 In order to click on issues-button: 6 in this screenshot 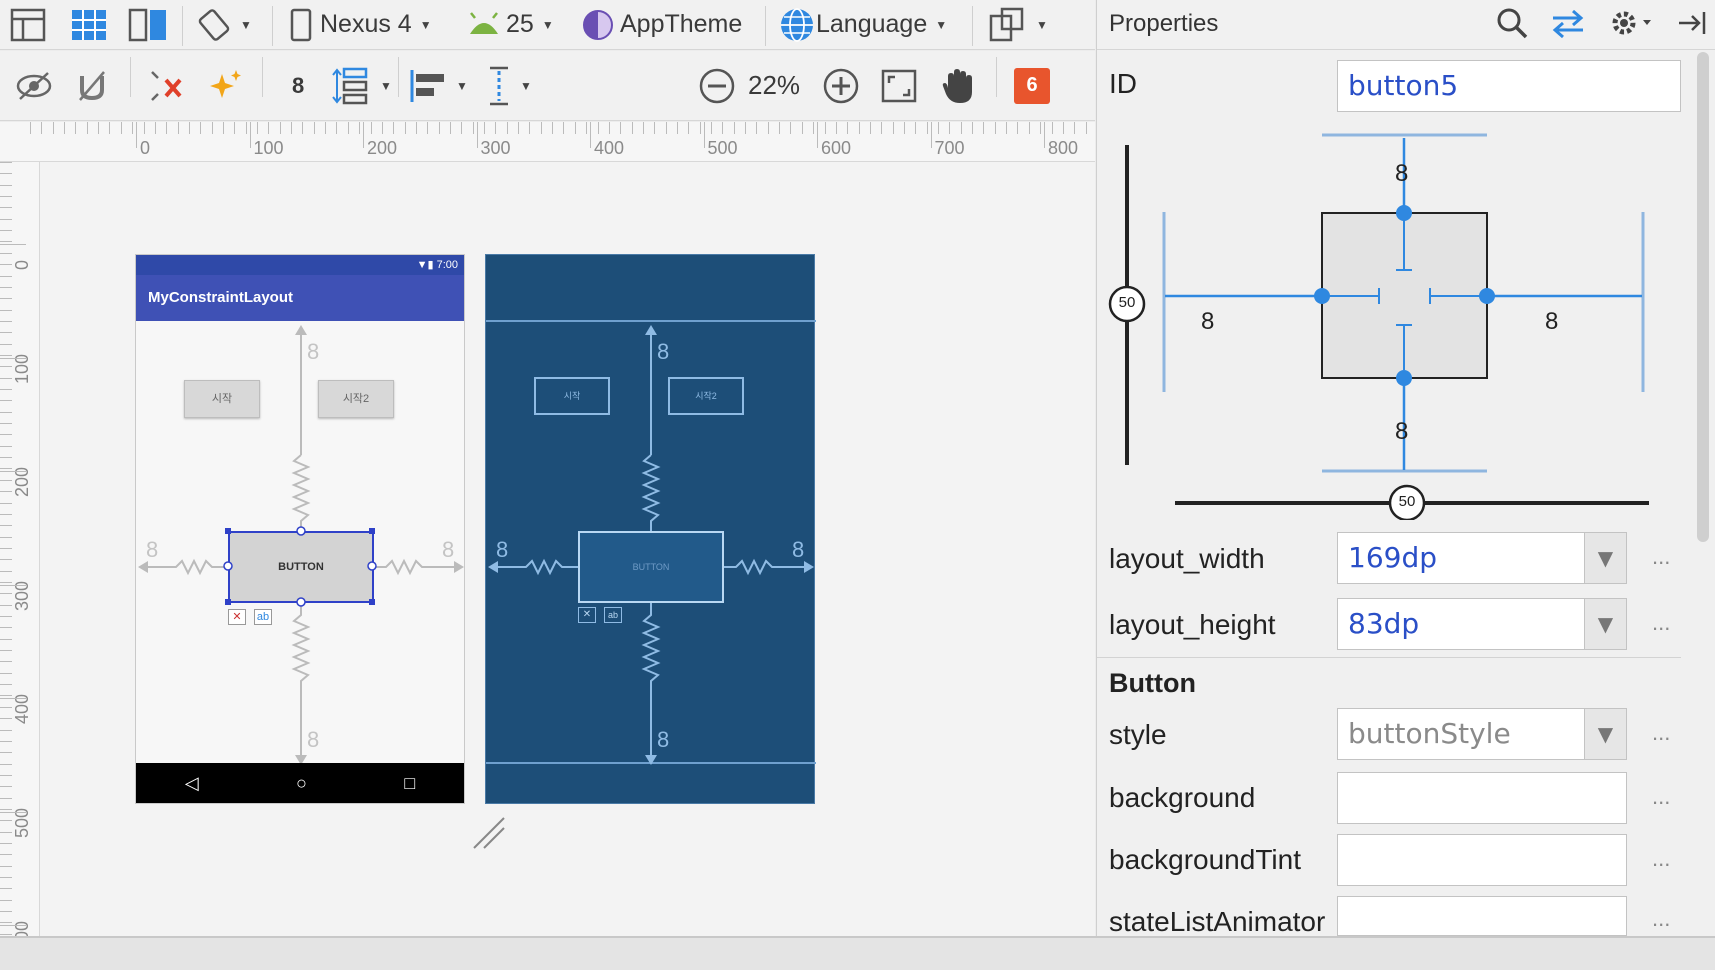, I will do `click(1032, 85)`.